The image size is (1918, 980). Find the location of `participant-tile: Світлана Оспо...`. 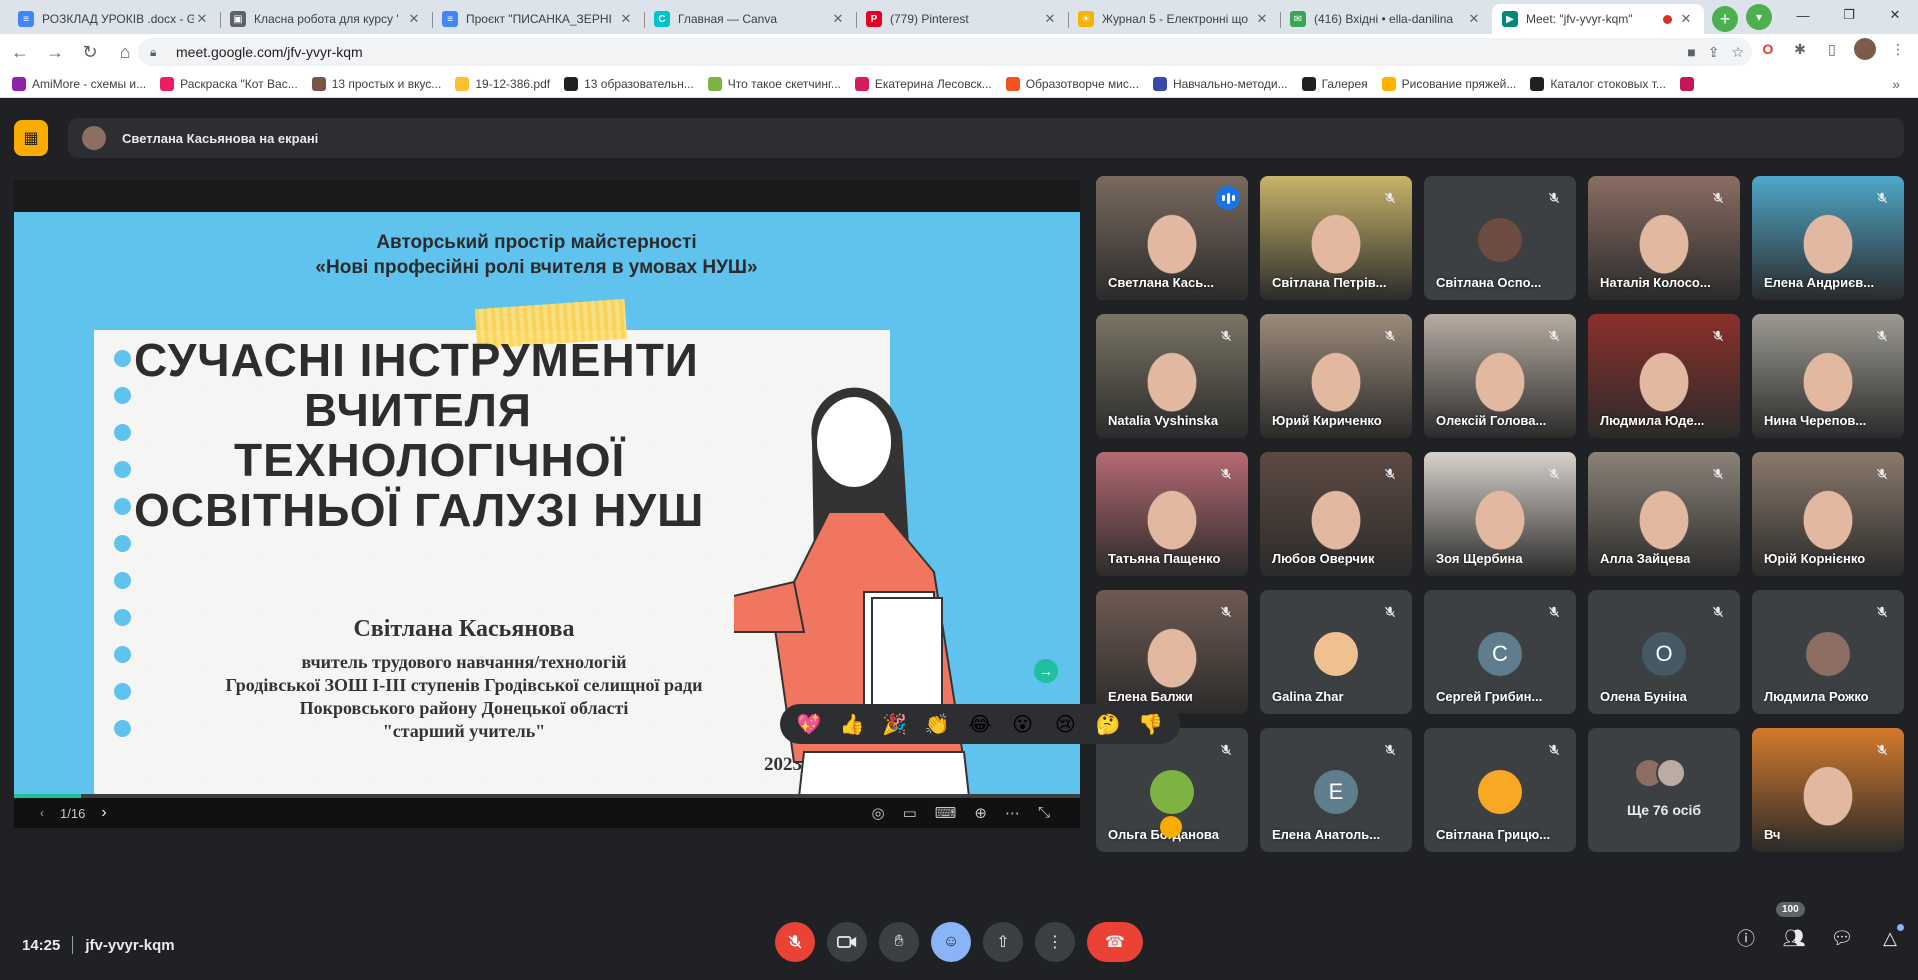

participant-tile: Світлана Оспо... is located at coordinates (1500, 238).